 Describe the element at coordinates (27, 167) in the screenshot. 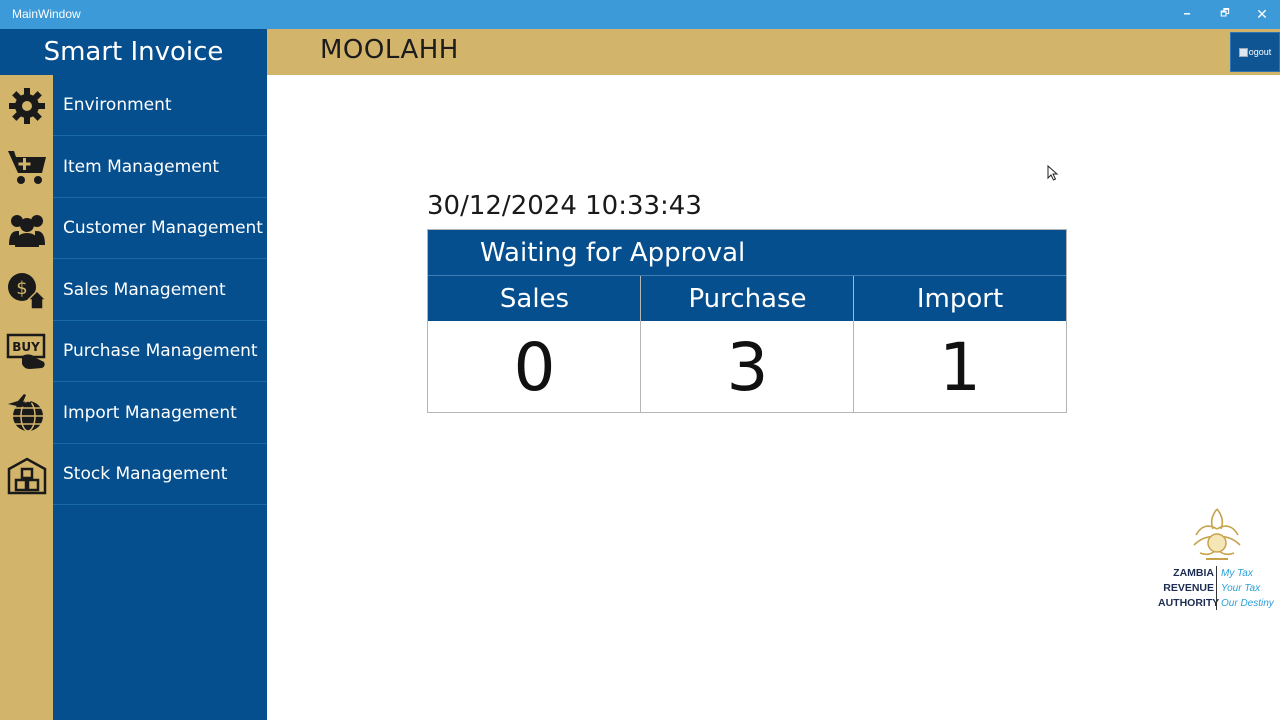

I see `cart-plus-icon` at that location.